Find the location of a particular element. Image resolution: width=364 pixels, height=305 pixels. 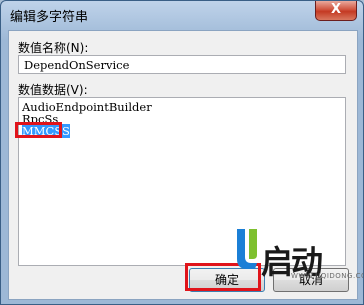

value-name-field: DependOnService is located at coordinates (182, 64).